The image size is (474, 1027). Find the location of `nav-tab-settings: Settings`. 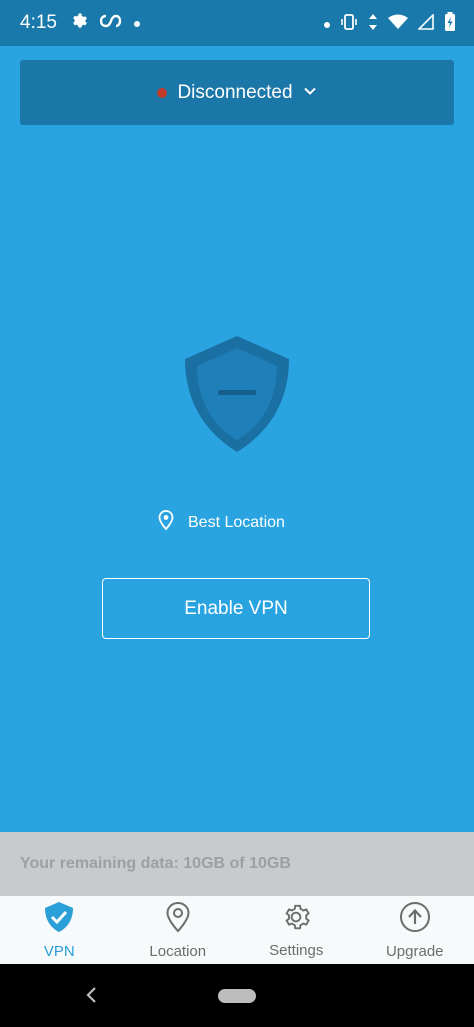

nav-tab-settings: Settings is located at coordinates (296, 930).